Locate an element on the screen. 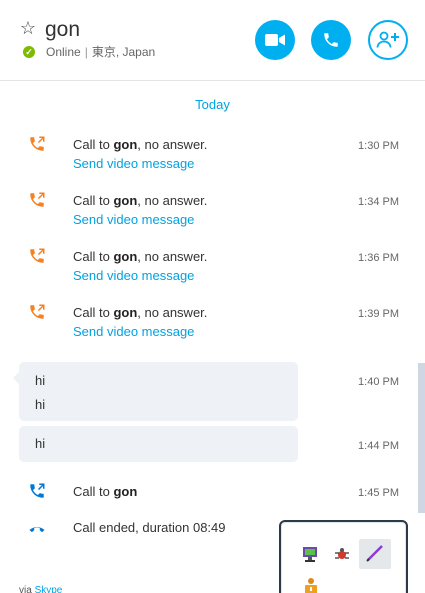  conversation-header: ☆ gon ✓ Online | 東京, Japan is located at coordinates (212, 40).